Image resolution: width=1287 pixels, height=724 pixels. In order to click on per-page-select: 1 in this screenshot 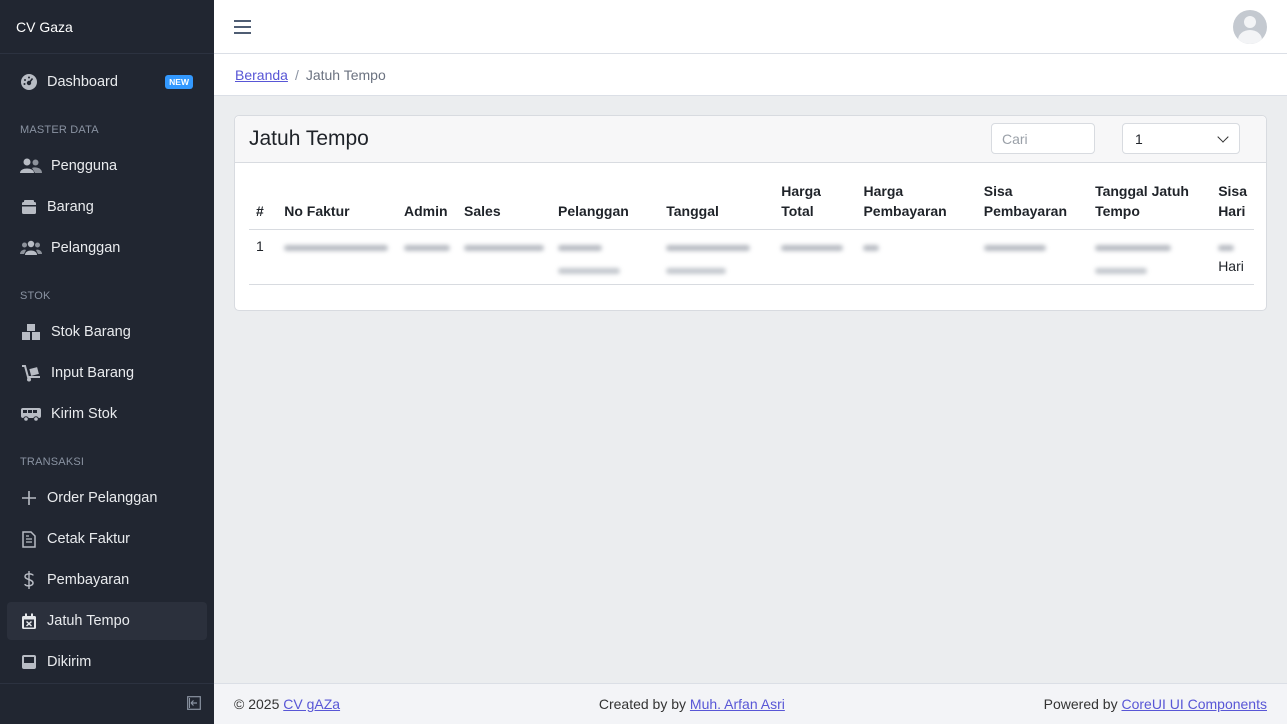, I will do `click(1181, 138)`.